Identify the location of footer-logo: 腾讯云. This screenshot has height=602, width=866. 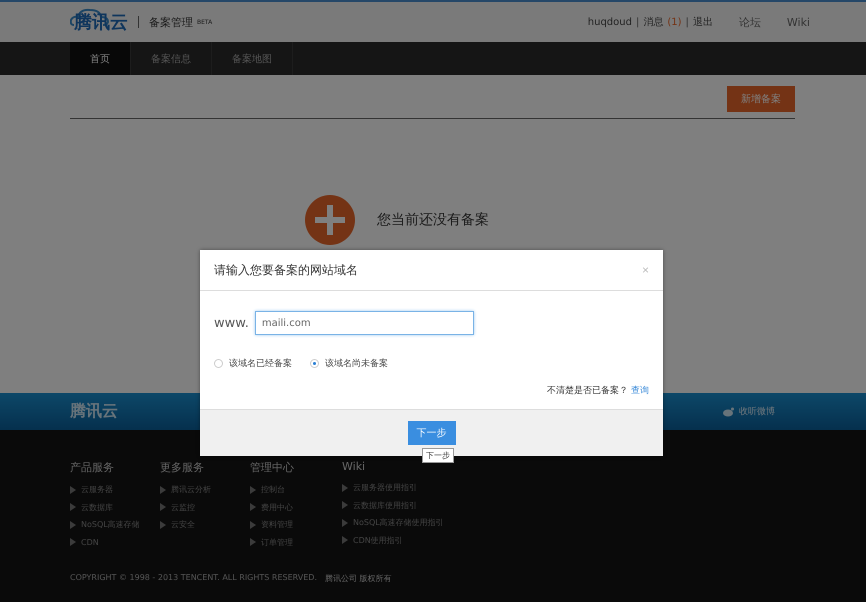
(94, 411).